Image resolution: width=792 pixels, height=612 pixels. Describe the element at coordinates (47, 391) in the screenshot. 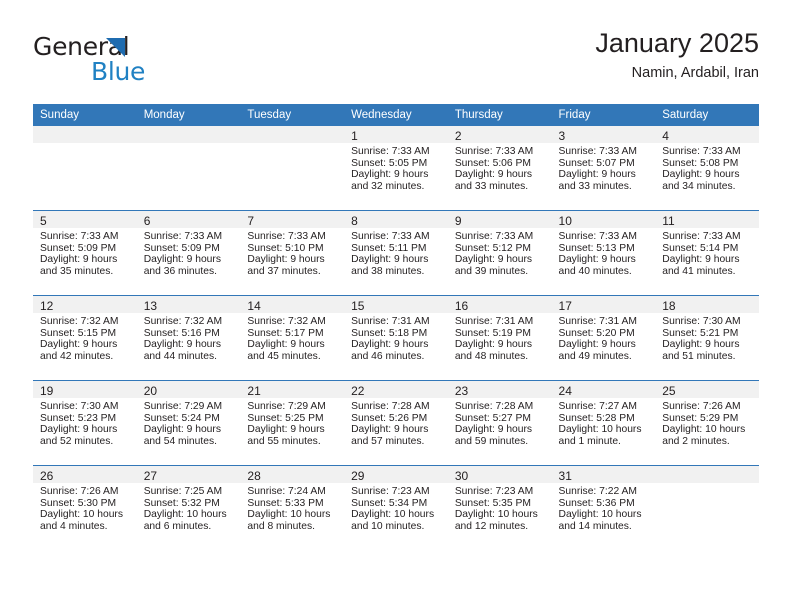

I see `day-number: 19` at that location.